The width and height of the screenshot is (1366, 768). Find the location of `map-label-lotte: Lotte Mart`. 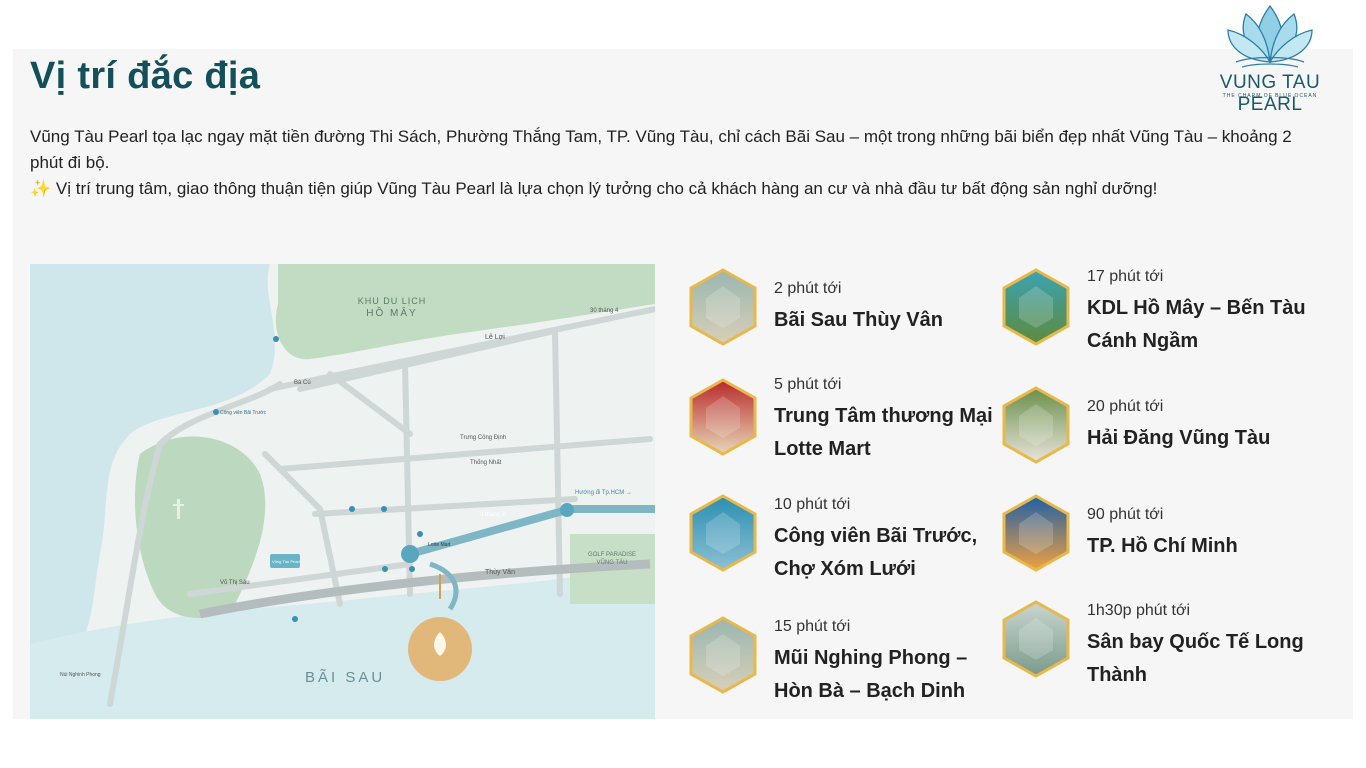

map-label-lotte: Lotte Mart is located at coordinates (439, 545).